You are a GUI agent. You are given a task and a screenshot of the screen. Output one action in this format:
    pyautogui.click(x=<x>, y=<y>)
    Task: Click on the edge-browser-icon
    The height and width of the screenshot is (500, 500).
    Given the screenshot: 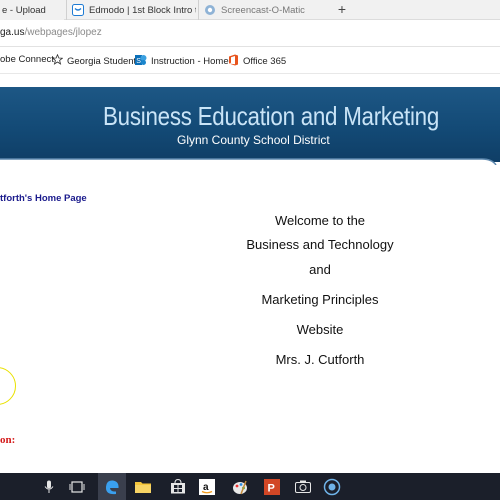 What is the action you would take?
    pyautogui.click(x=112, y=487)
    